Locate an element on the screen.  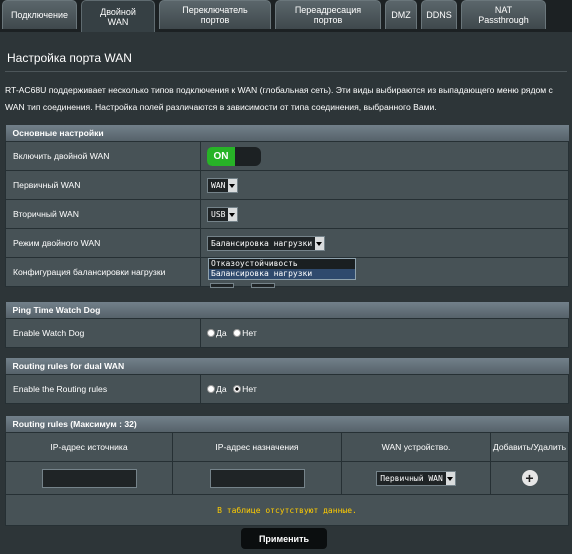
toggle-on-label: ON is located at coordinates (221, 156).